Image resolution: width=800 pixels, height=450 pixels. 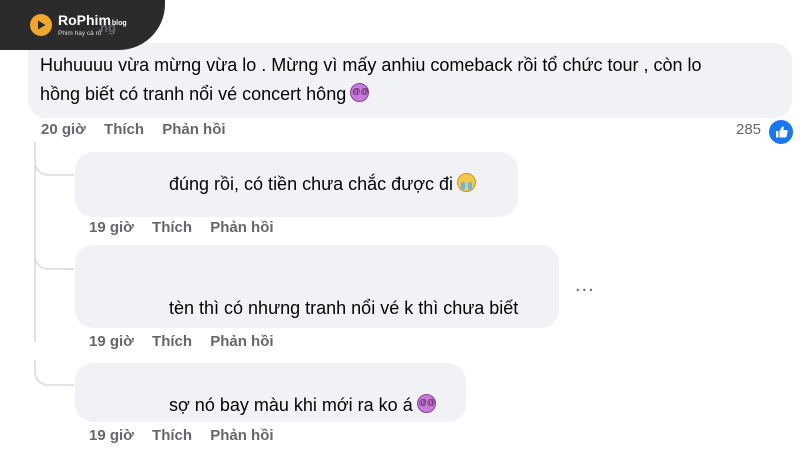 I want to click on reply-bubble: đúng rồi, có tiền chưa chắc được đi, so click(x=296, y=184).